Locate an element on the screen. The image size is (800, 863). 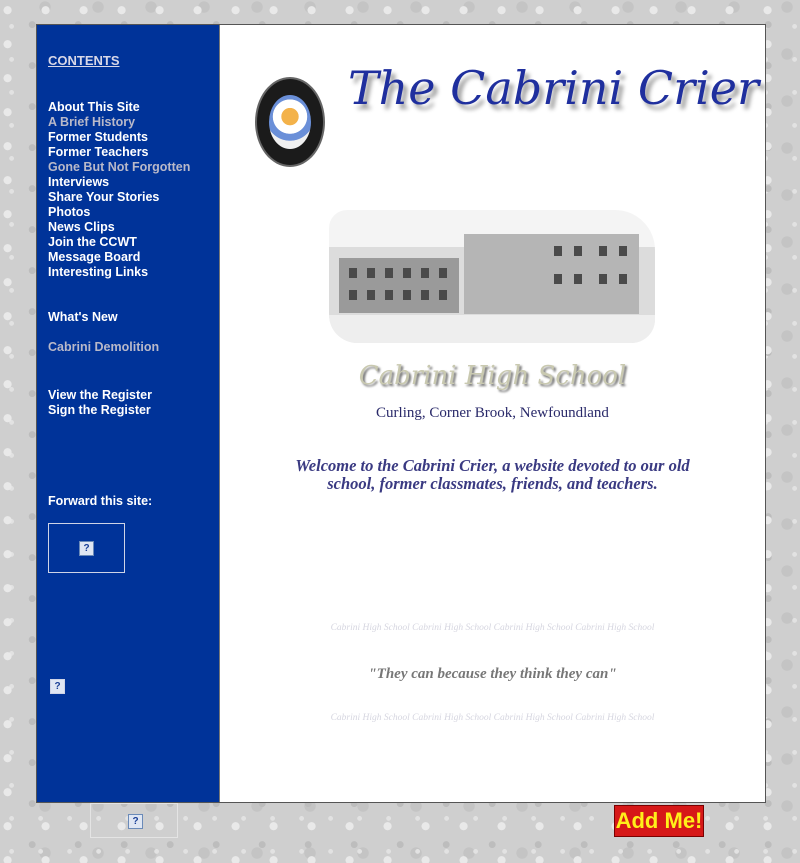
school-building-photo is located at coordinates (492, 276).